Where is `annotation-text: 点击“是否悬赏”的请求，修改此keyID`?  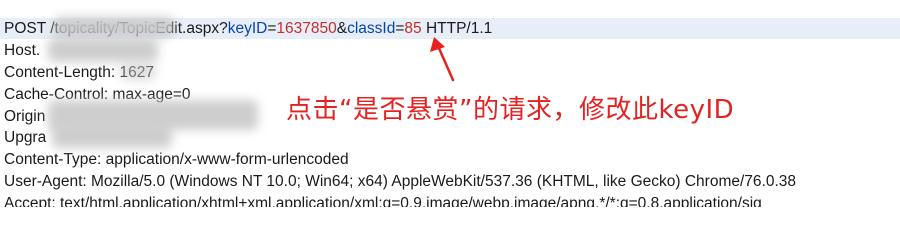 annotation-text: 点击“是否悬赏”的请求，修改此keyID is located at coordinates (510, 110).